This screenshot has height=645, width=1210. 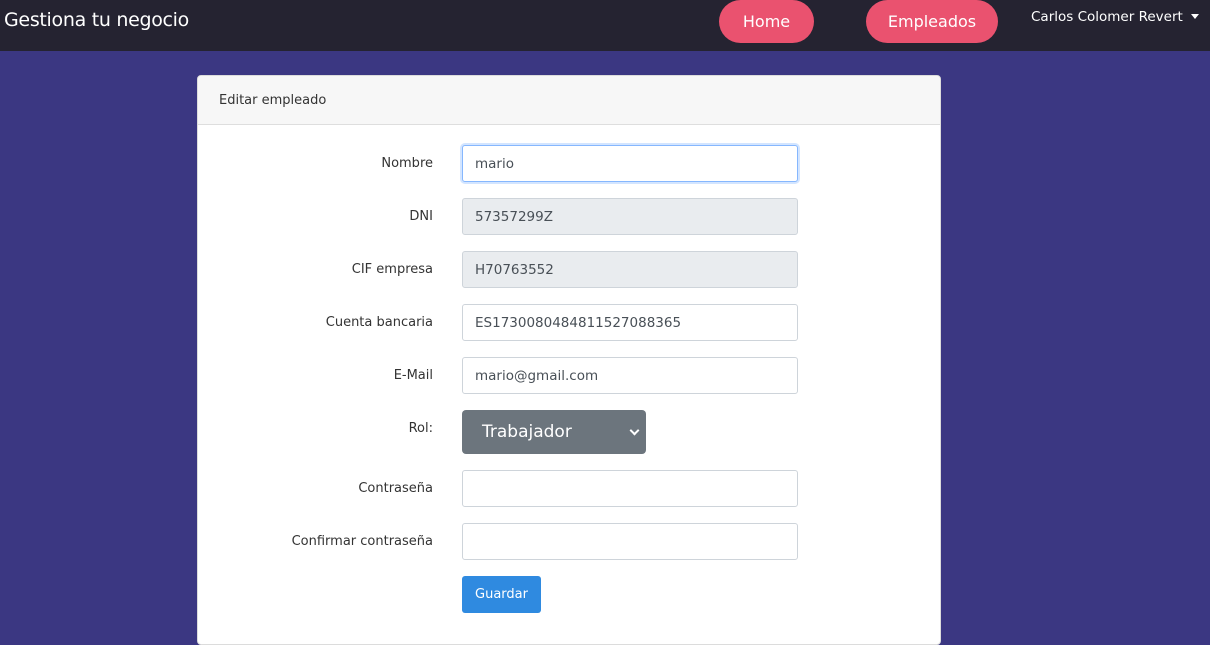 I want to click on cif-label: CIF empresa, so click(x=392, y=269).